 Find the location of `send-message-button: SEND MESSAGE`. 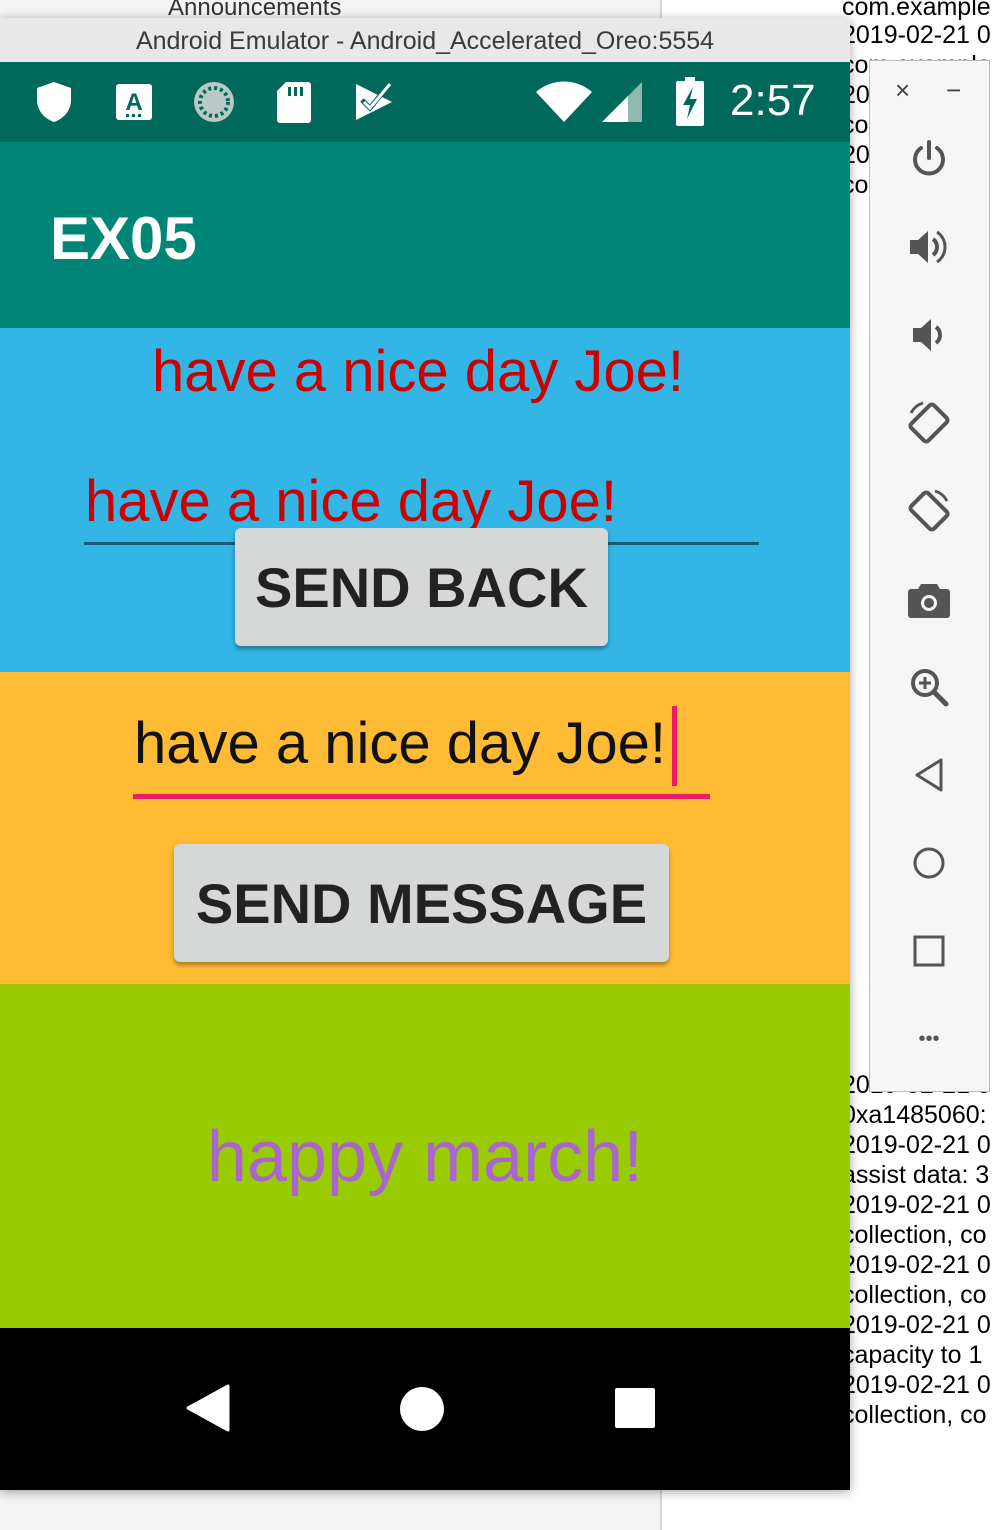

send-message-button: SEND MESSAGE is located at coordinates (421, 903).